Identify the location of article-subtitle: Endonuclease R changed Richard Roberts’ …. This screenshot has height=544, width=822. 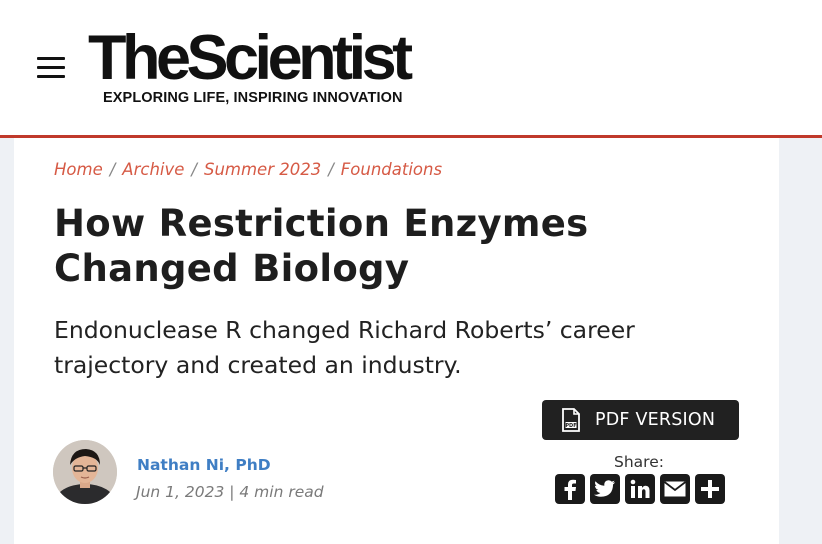
(344, 347).